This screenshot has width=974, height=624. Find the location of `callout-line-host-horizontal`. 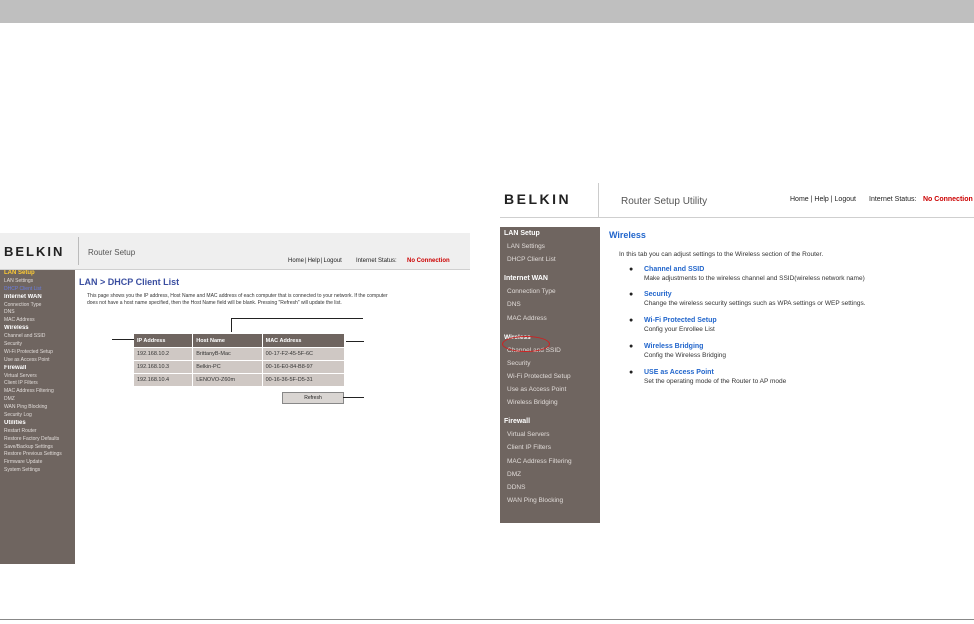

callout-line-host-horizontal is located at coordinates (297, 318).